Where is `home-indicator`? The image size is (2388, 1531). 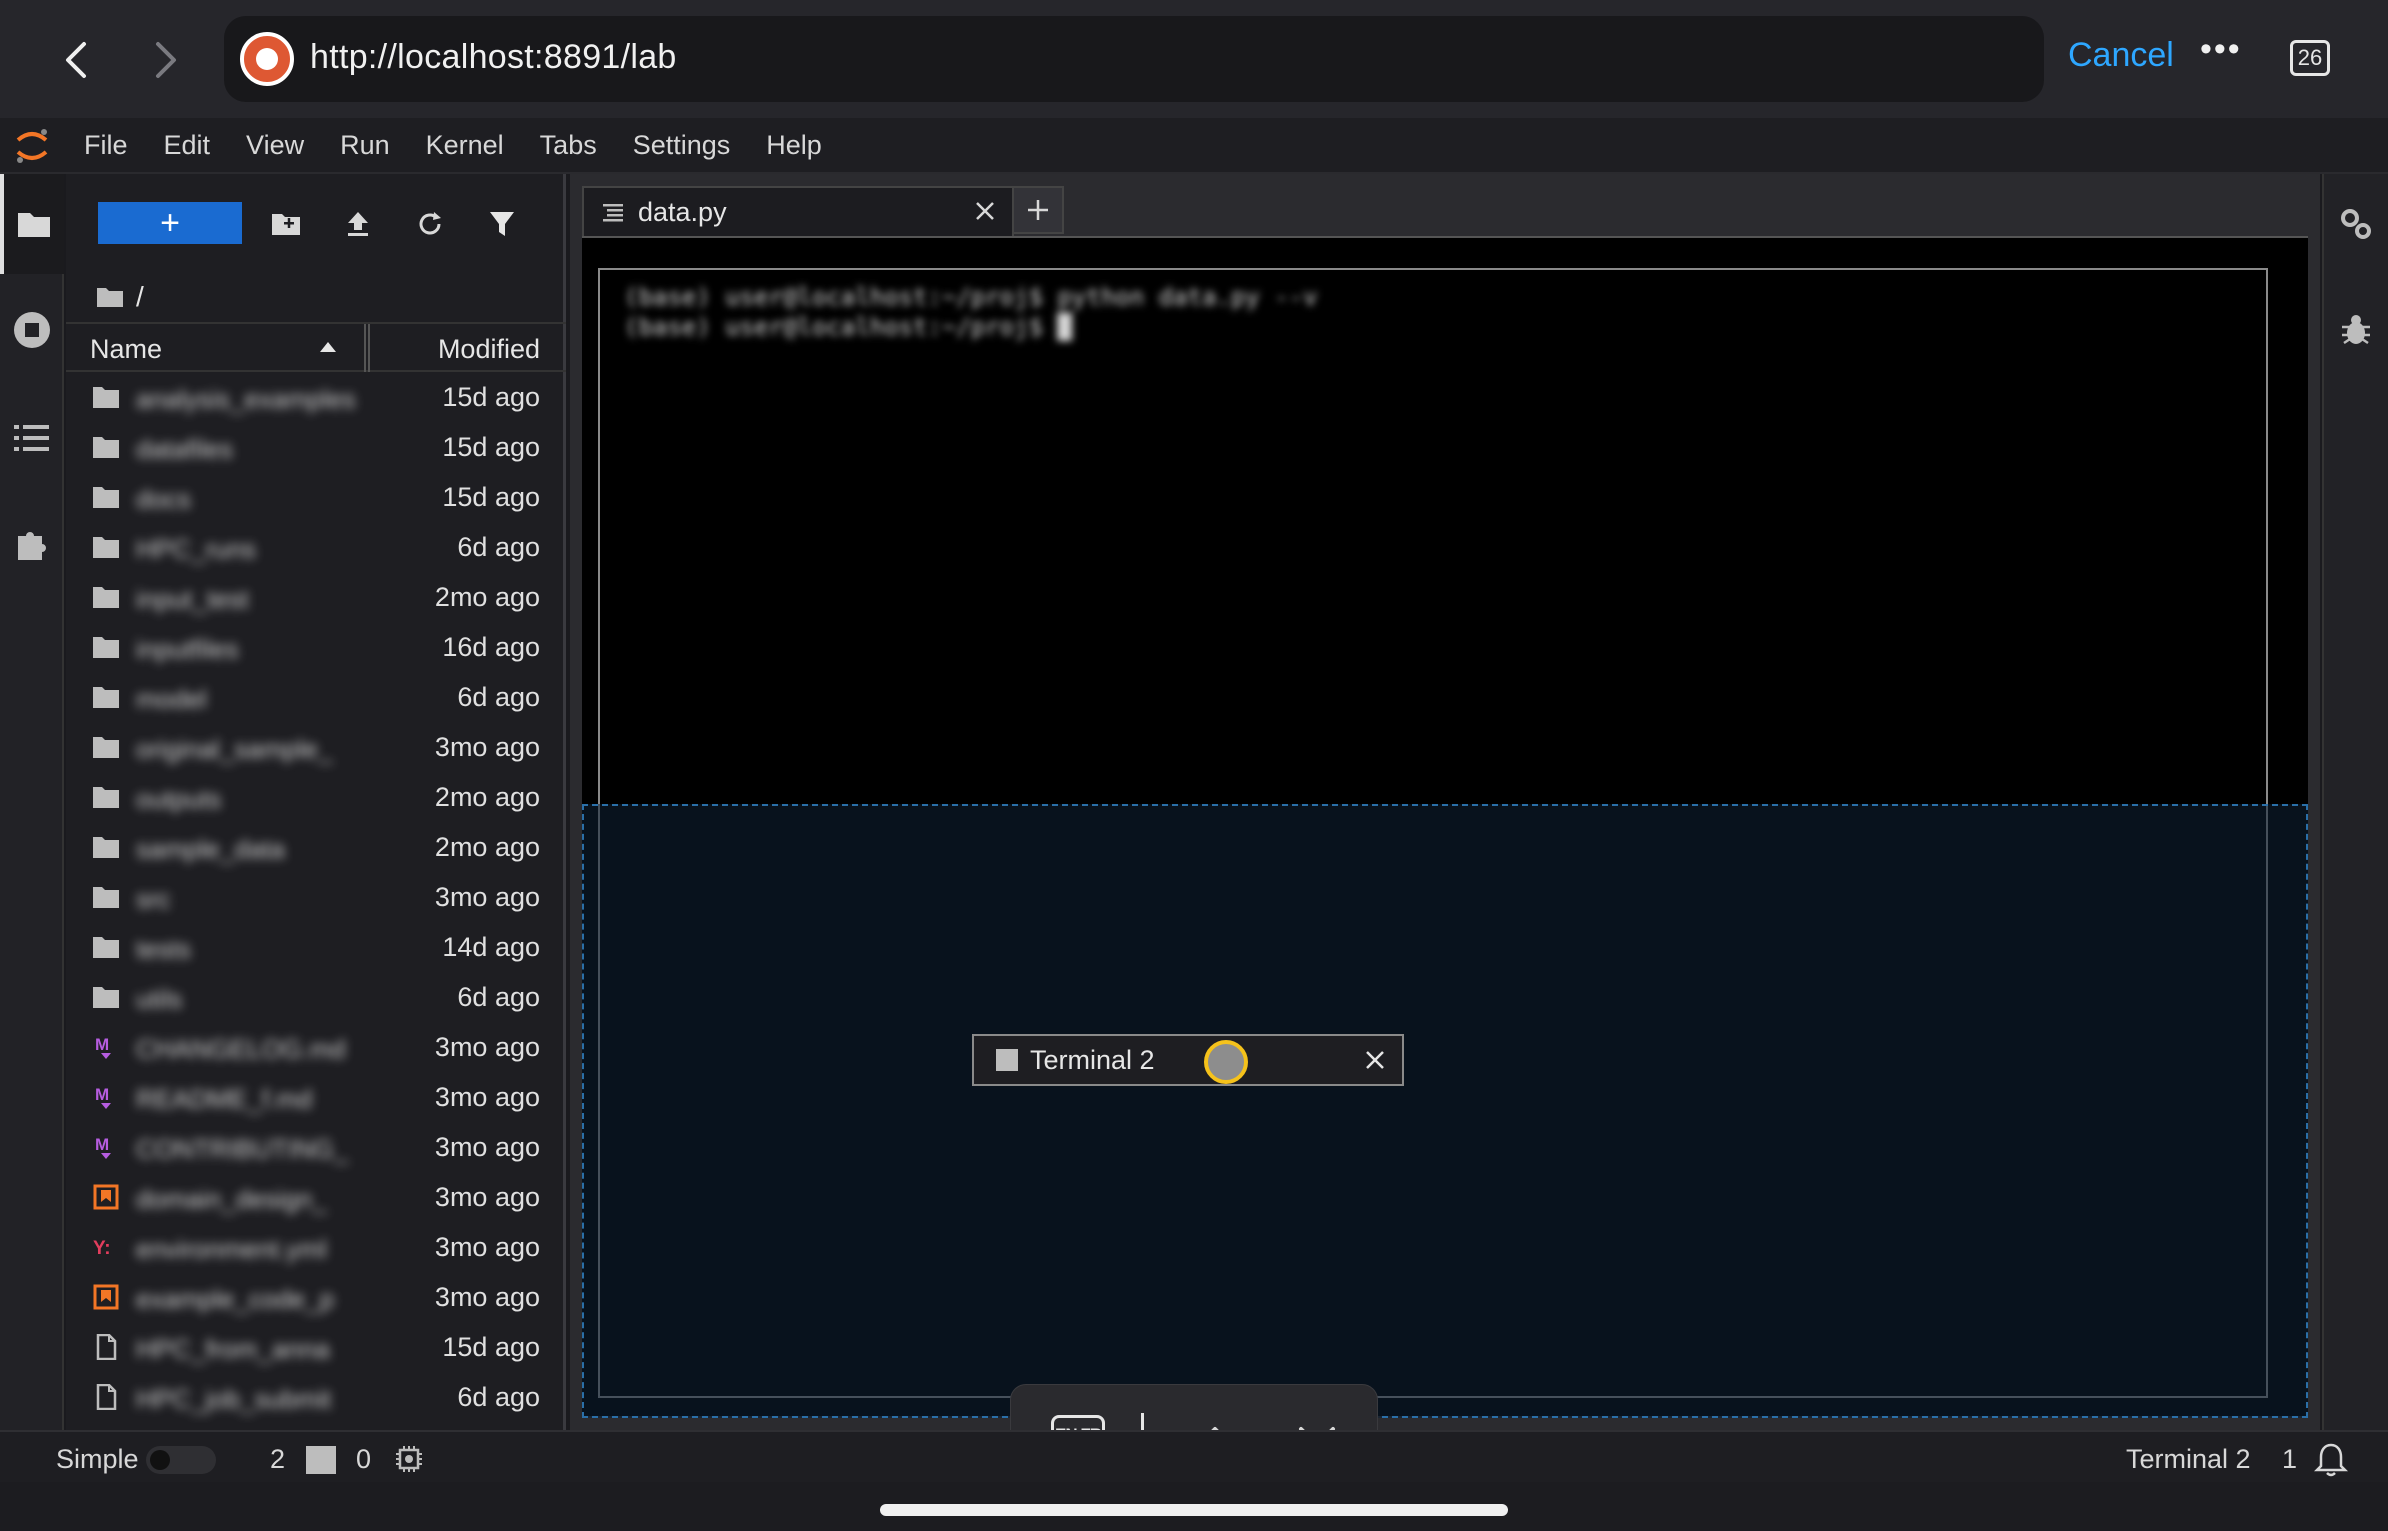 home-indicator is located at coordinates (1194, 1510).